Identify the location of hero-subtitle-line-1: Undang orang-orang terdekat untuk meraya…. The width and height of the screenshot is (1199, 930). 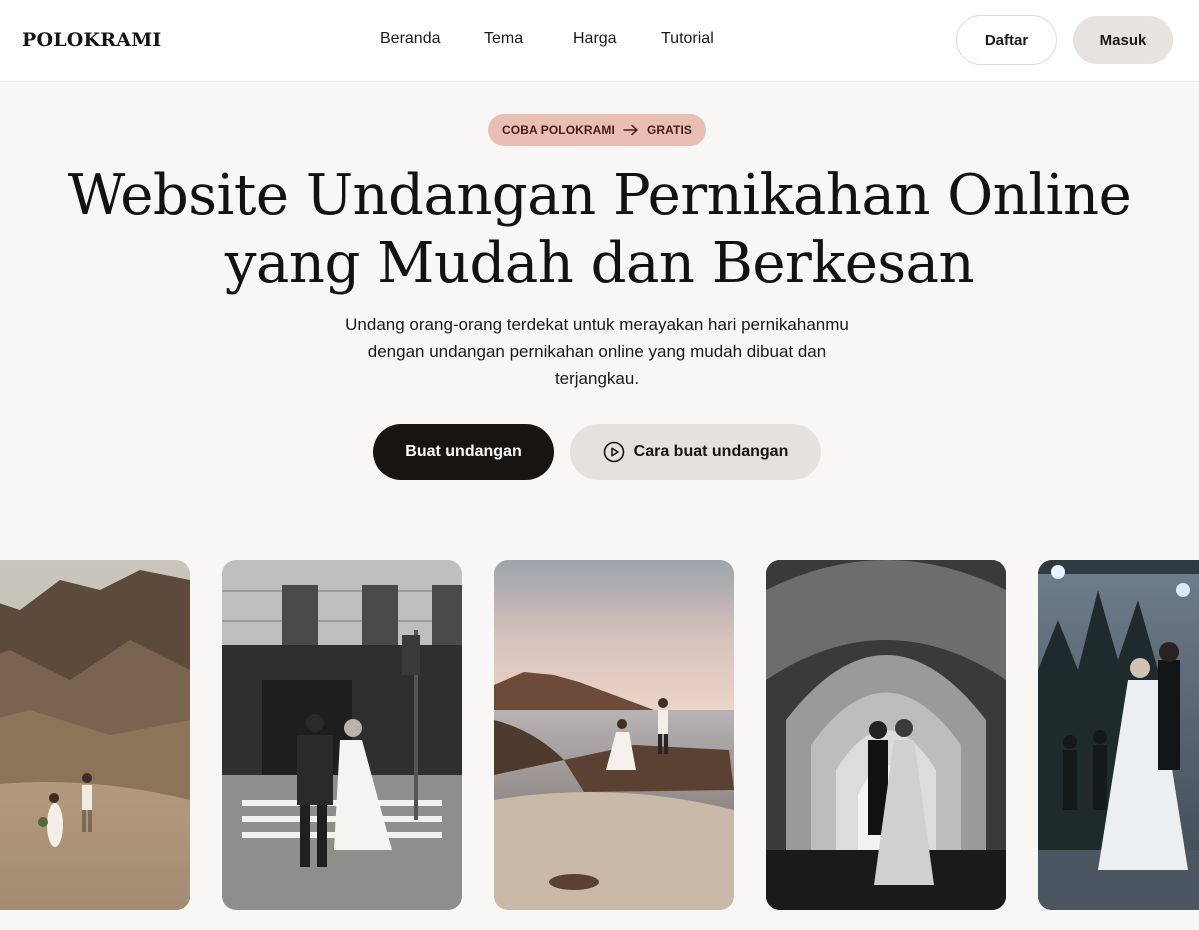
(597, 324).